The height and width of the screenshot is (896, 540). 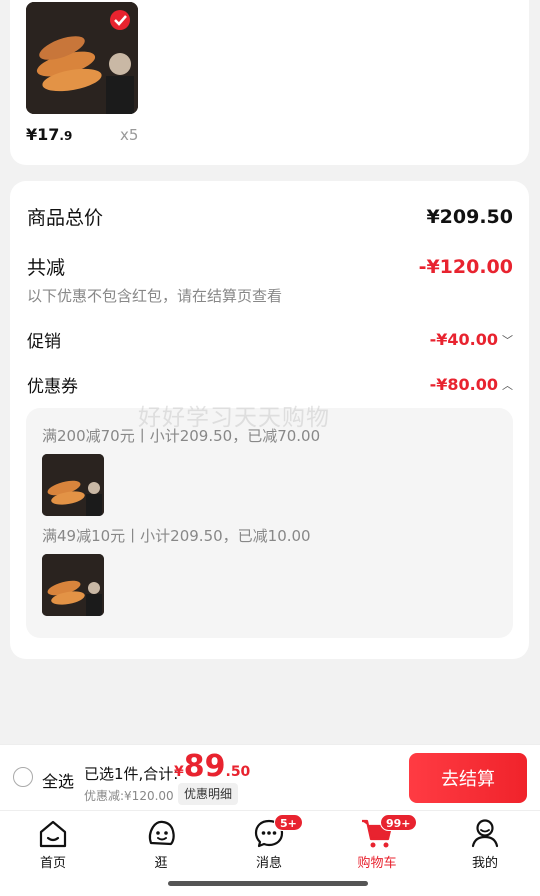 I want to click on checkout-total: ¥89.50, so click(x=212, y=766).